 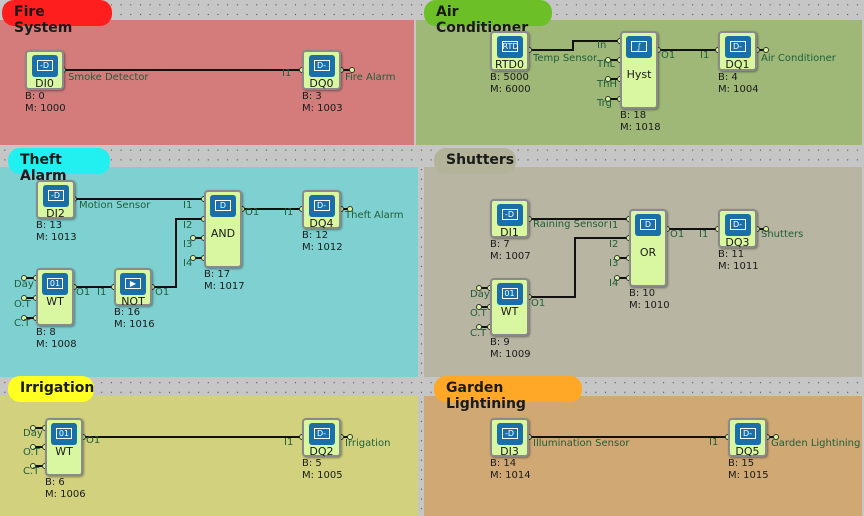 I want to click on block-name: Hyst, so click(x=639, y=74).